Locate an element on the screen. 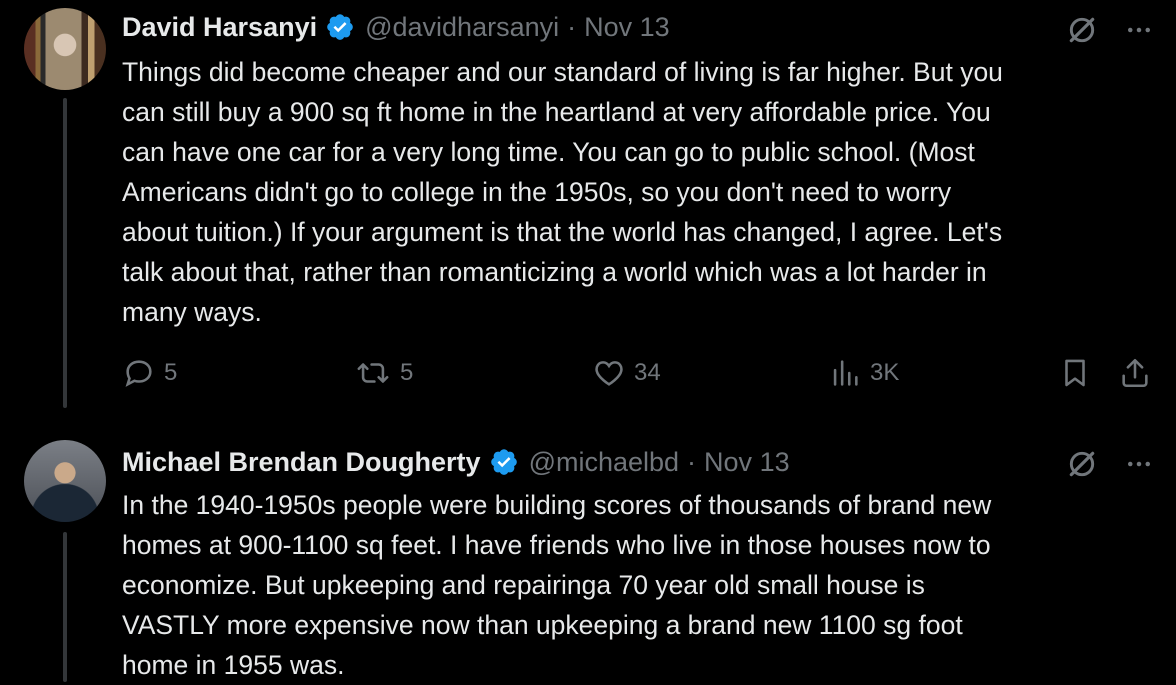  reply-count: 5 is located at coordinates (171, 372).